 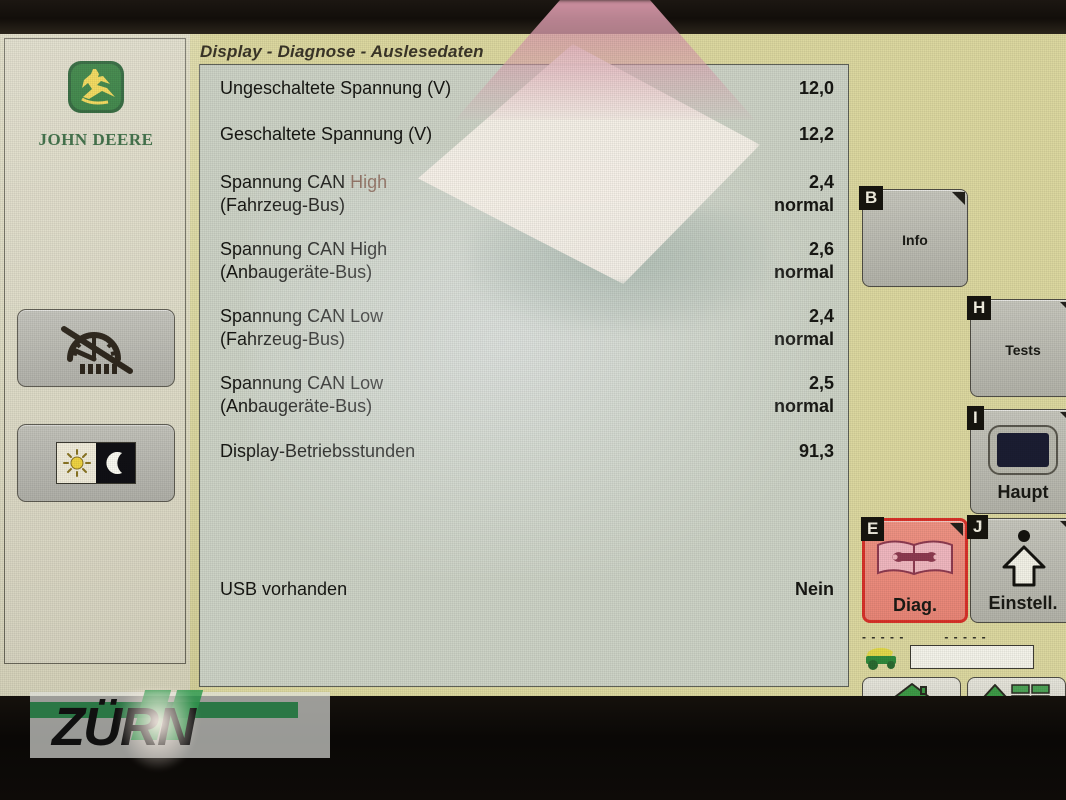 I want to click on display-bezel-top, so click(x=533, y=17).